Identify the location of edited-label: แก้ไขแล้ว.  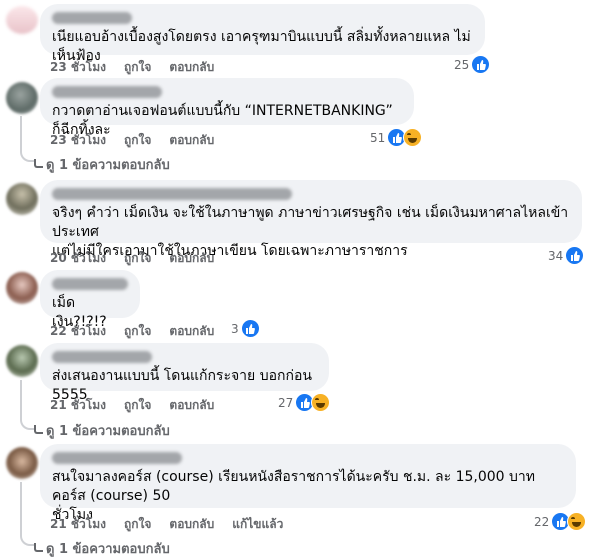
(257, 524).